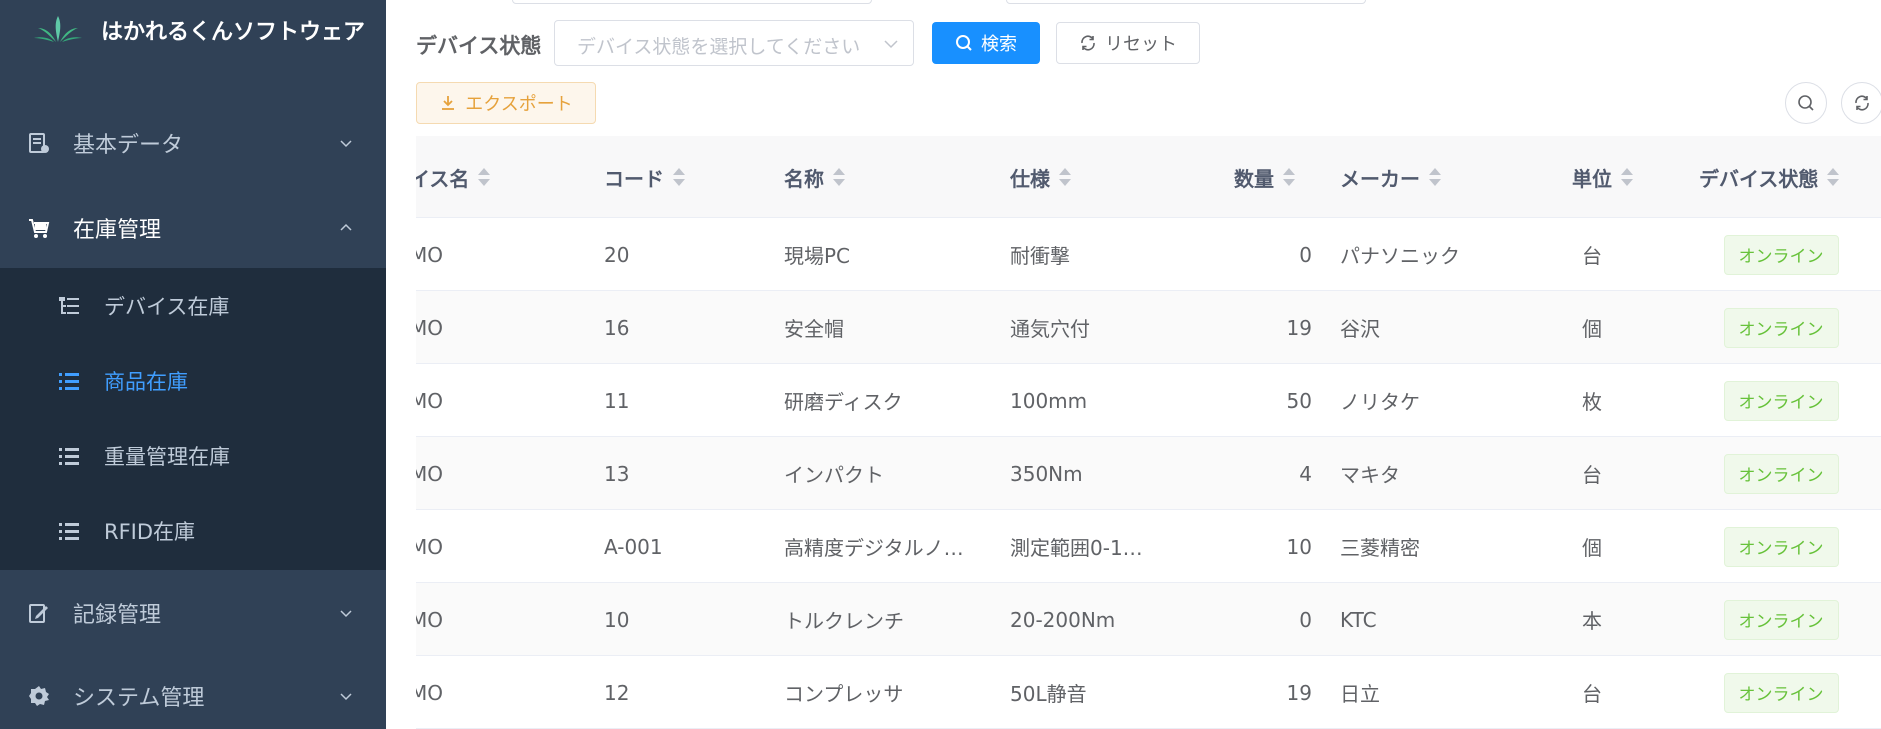  What do you see at coordinates (617, 400) in the screenshot?
I see `table-cell: 11` at bounding box center [617, 400].